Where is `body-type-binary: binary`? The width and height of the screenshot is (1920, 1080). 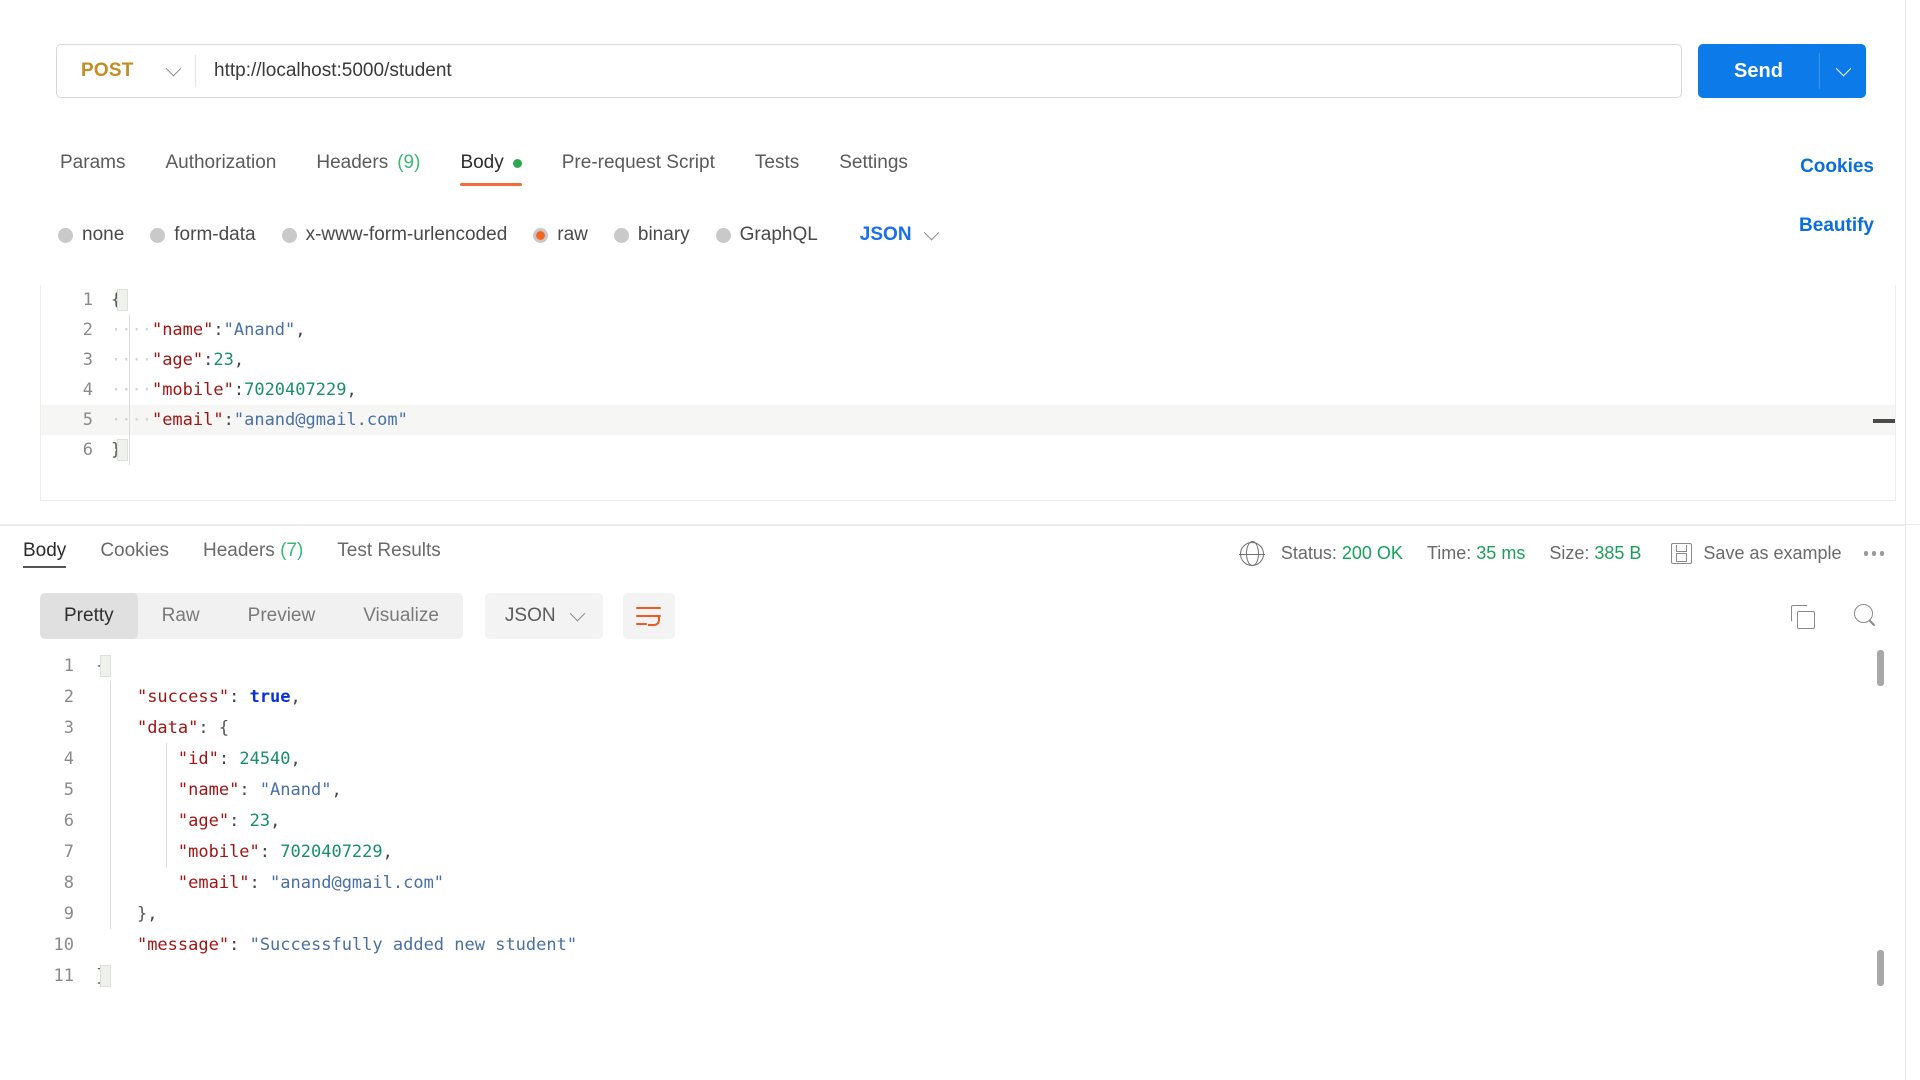
body-type-binary: binary is located at coordinates (651, 235).